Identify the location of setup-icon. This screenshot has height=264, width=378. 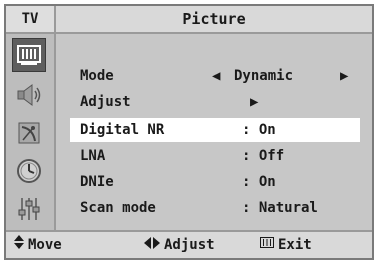
(29, 209).